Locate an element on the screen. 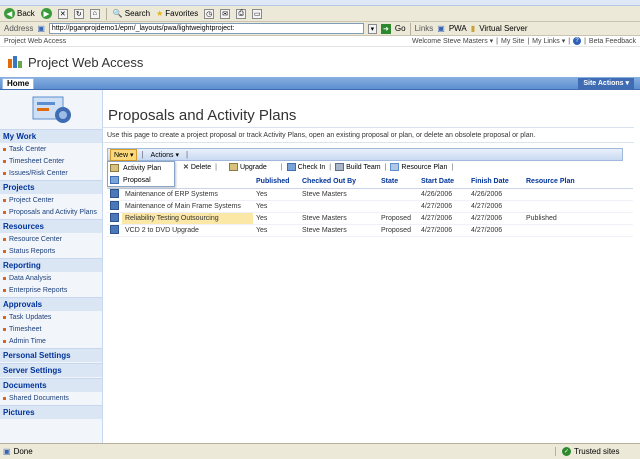 The image size is (640, 459). nav-section-heading: Pictures is located at coordinates (51, 412).